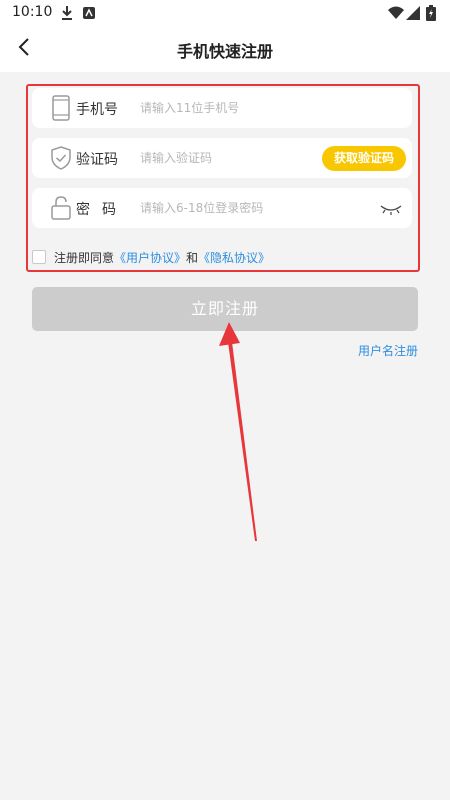 The image size is (450, 800). What do you see at coordinates (225, 309) in the screenshot?
I see `register-button: 立即注册` at bounding box center [225, 309].